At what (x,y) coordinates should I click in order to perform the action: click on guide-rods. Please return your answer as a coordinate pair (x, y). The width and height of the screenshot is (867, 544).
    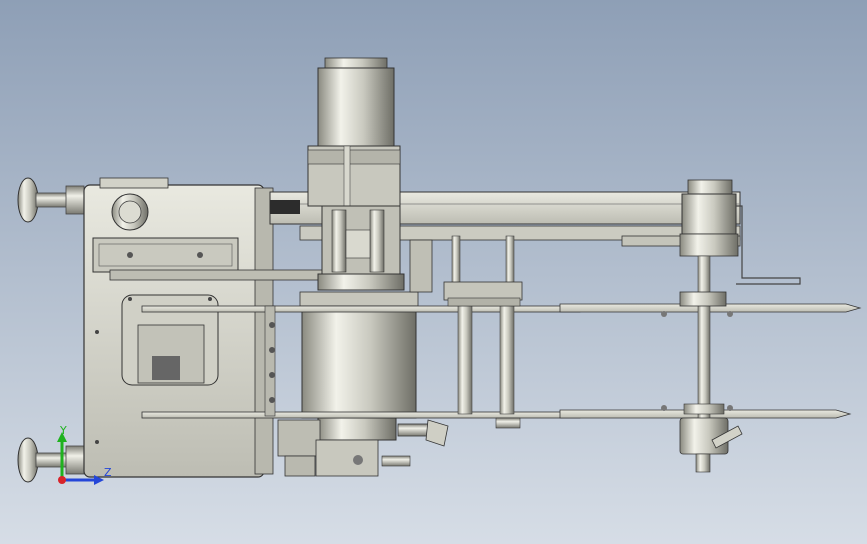
    Looking at the image, I should click on (483, 332).